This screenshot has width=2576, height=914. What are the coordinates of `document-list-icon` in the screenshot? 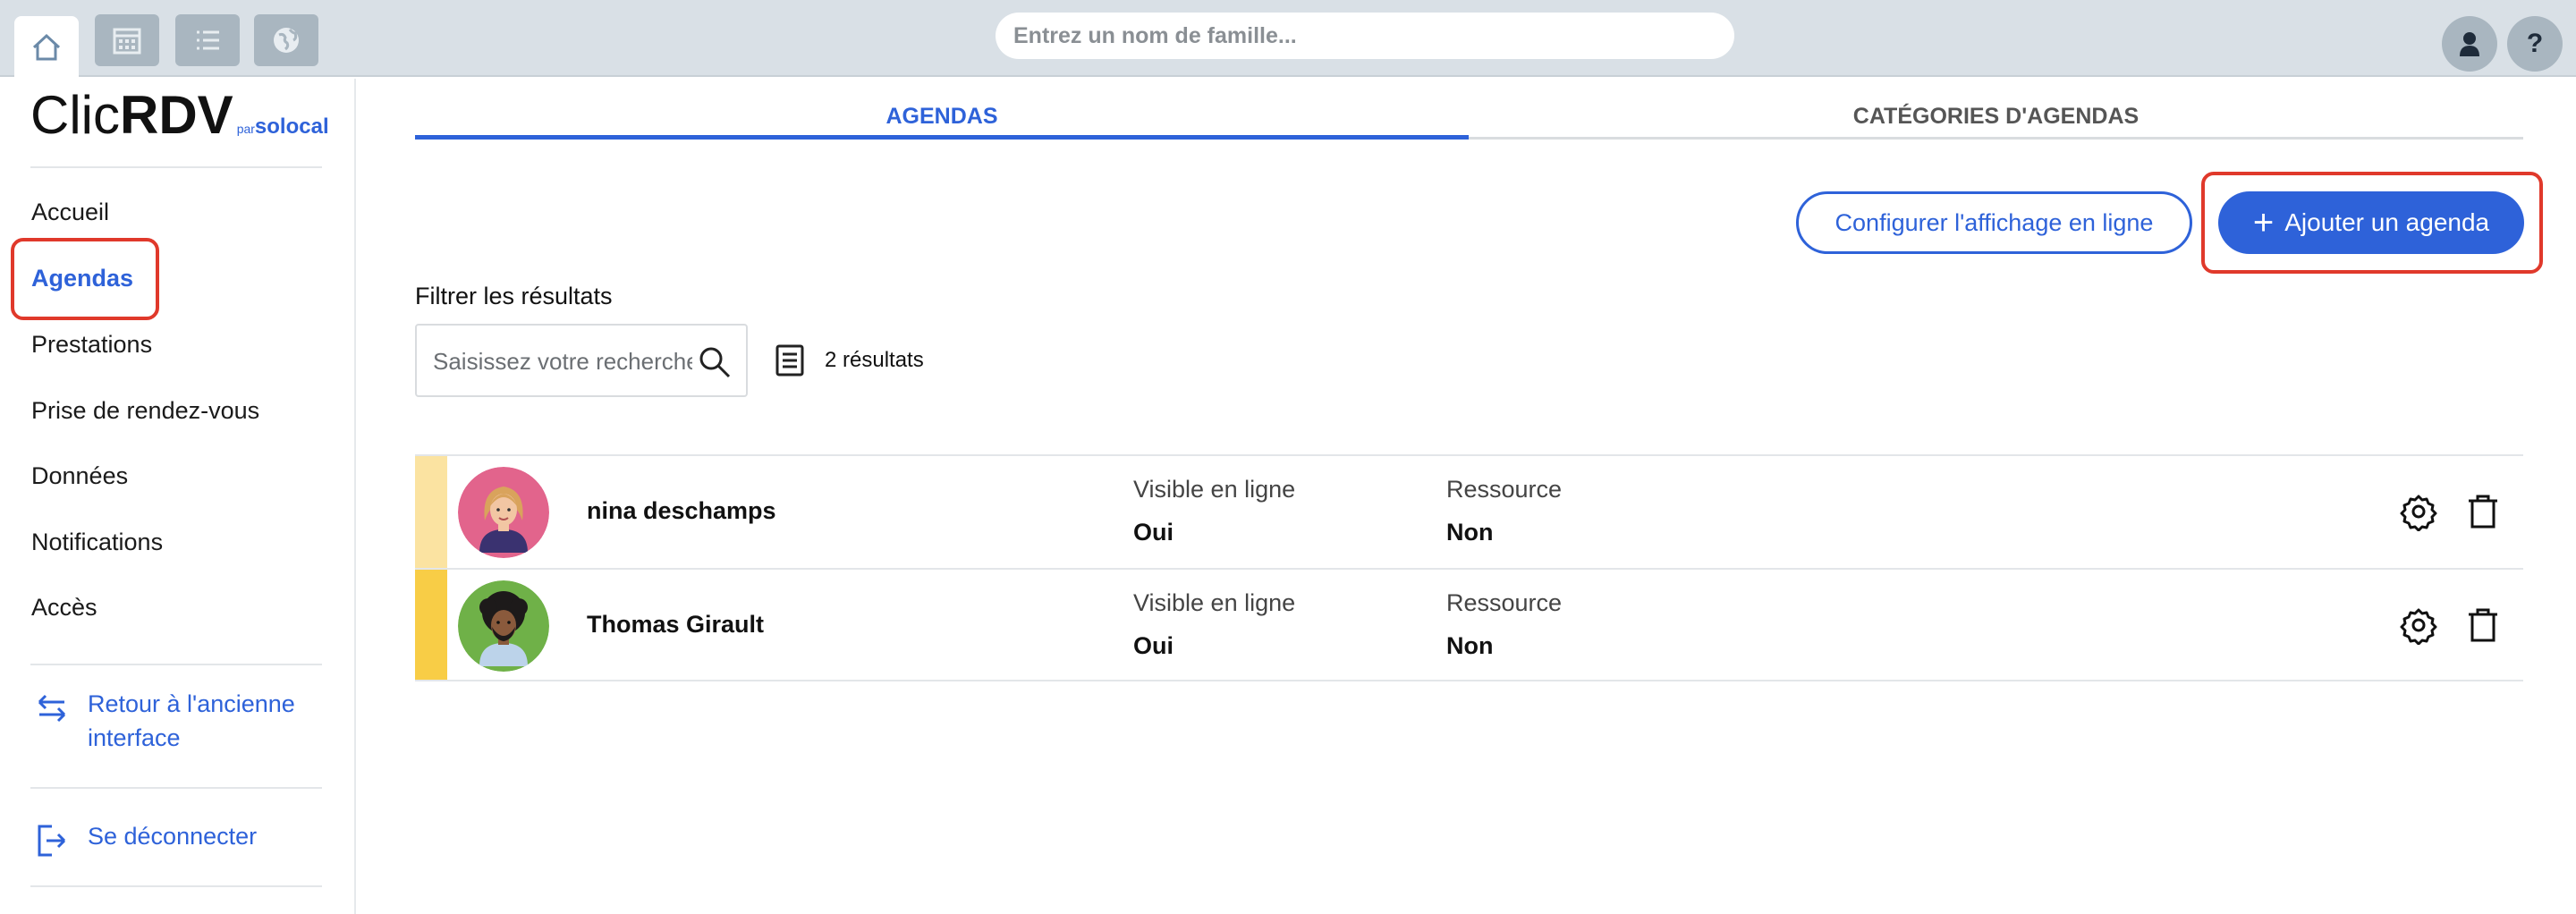 It's located at (789, 360).